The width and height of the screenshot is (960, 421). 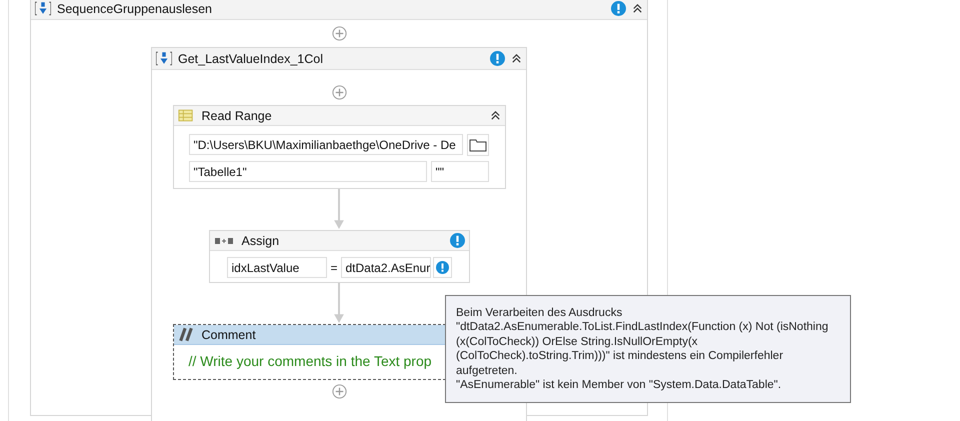 I want to click on sequence-header: SequenceGruppenauslesen, so click(x=339, y=10).